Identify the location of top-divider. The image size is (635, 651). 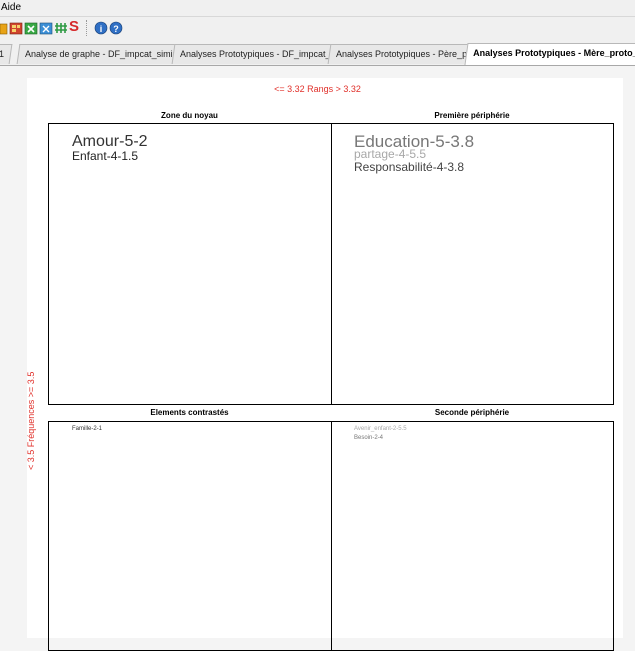
(331, 264).